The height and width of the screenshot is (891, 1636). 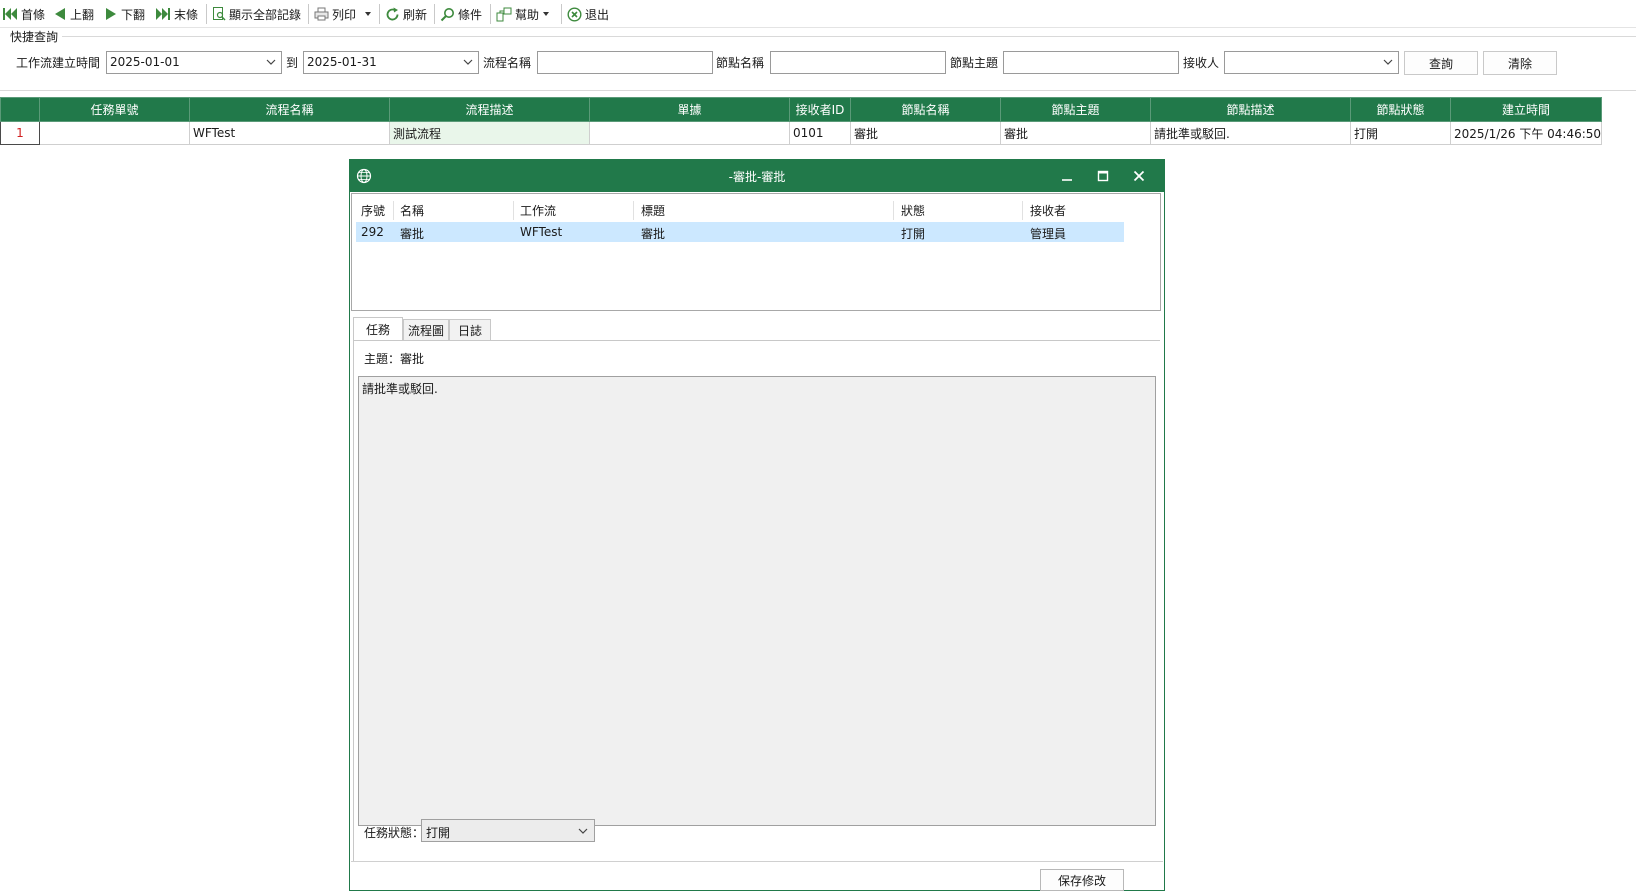 I want to click on row-number: 1, so click(x=20, y=133).